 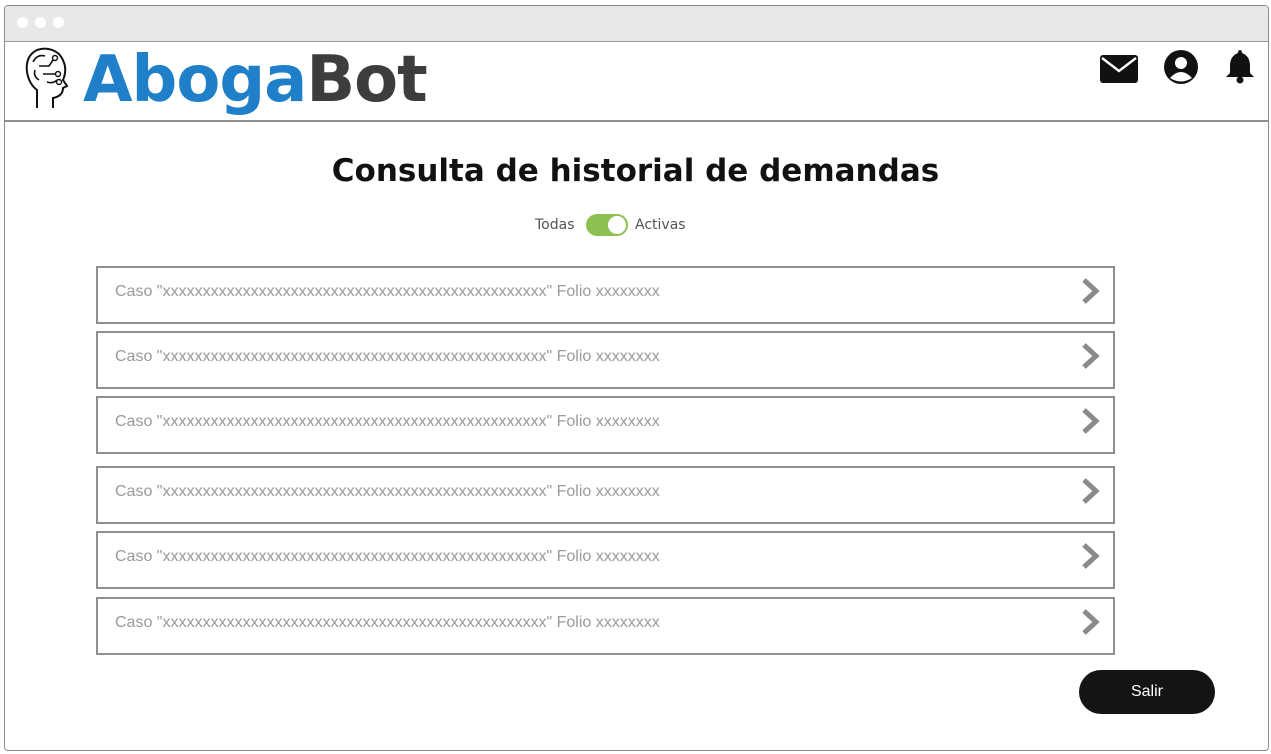 What do you see at coordinates (1147, 692) in the screenshot?
I see `exit-button: Salir` at bounding box center [1147, 692].